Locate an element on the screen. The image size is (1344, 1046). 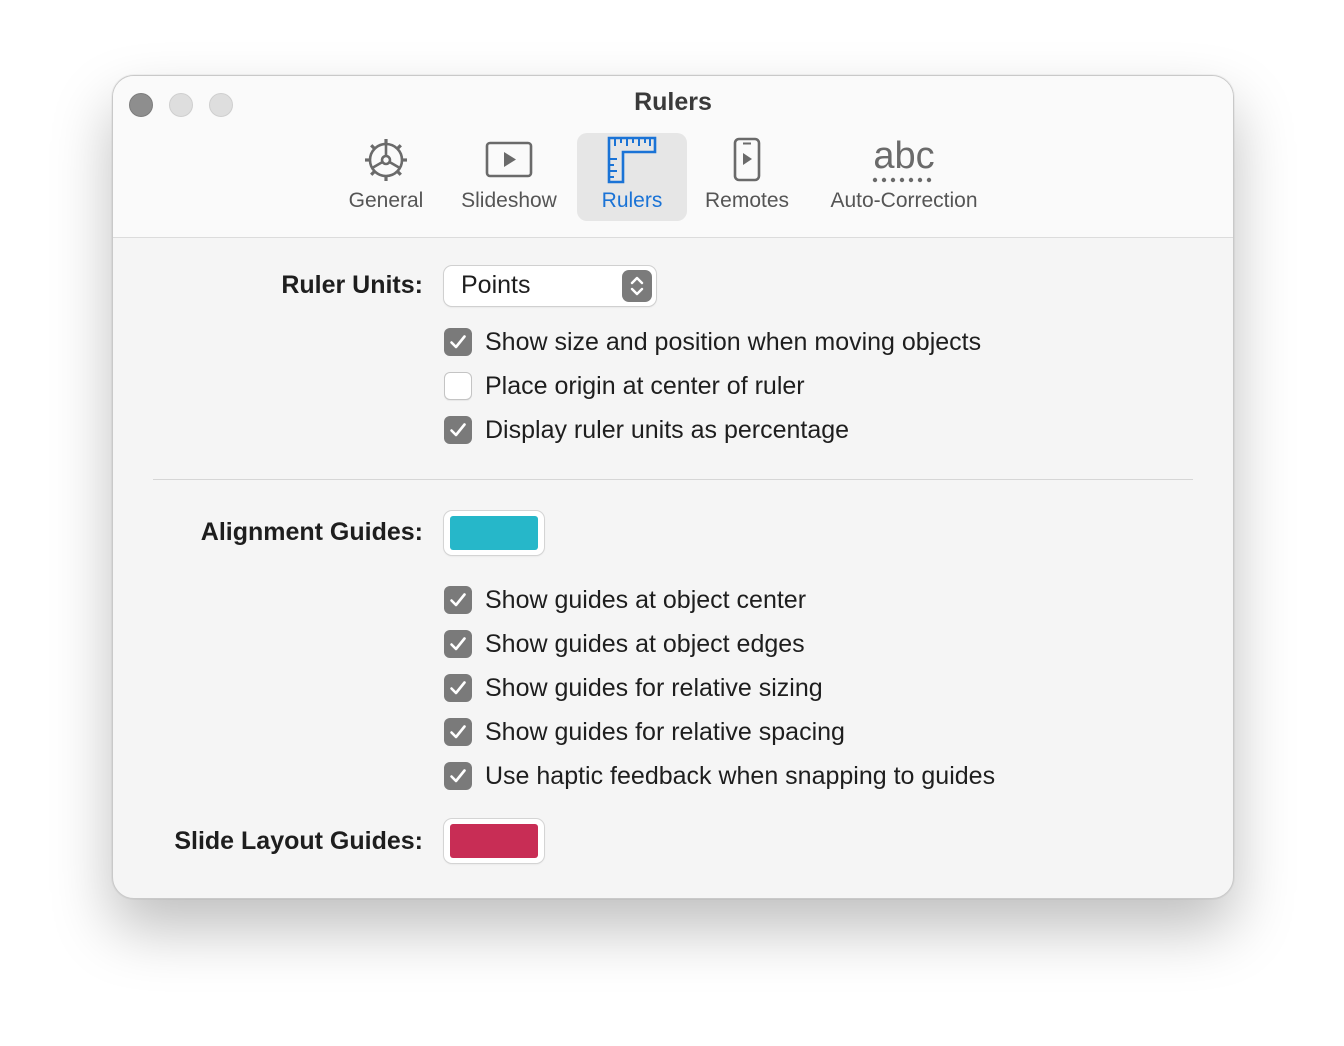
display-percentage-checkbox is located at coordinates (458, 430).